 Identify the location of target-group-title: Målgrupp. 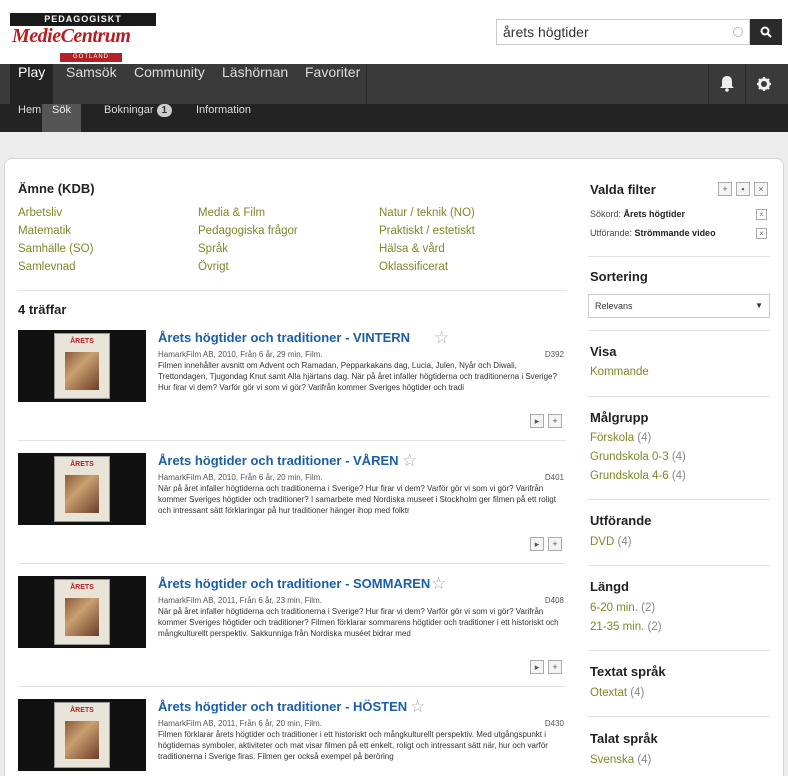
(619, 417).